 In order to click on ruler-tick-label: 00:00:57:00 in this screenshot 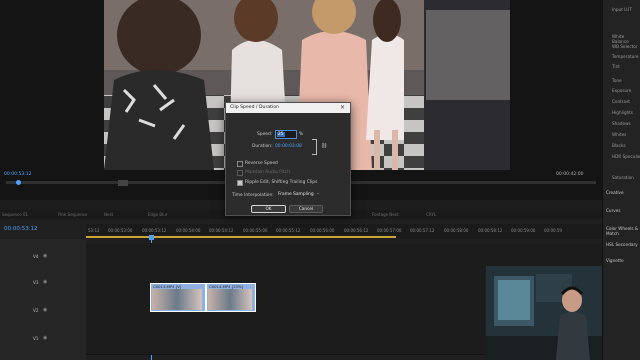, I will do `click(389, 230)`.